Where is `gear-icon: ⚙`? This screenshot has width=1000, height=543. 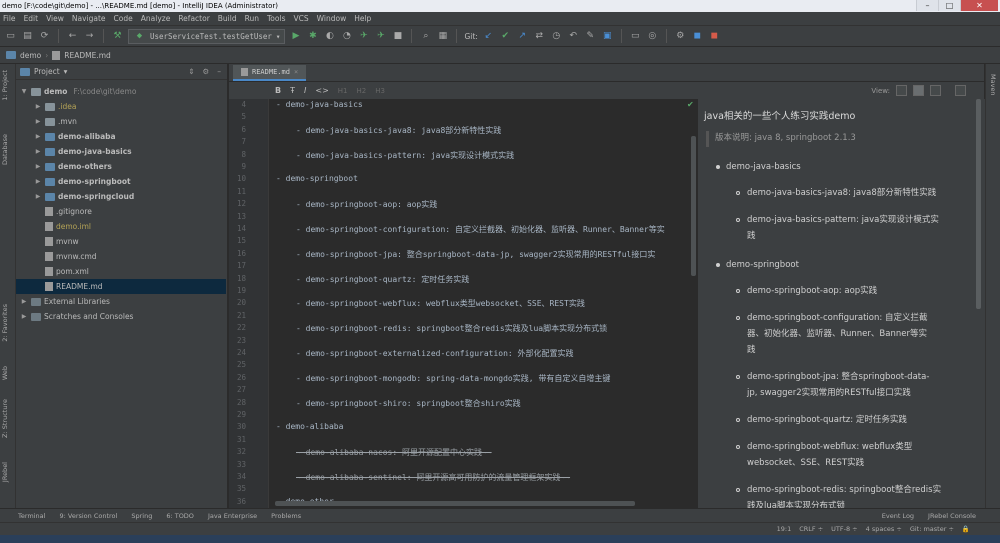
gear-icon: ⚙ is located at coordinates (206, 71).